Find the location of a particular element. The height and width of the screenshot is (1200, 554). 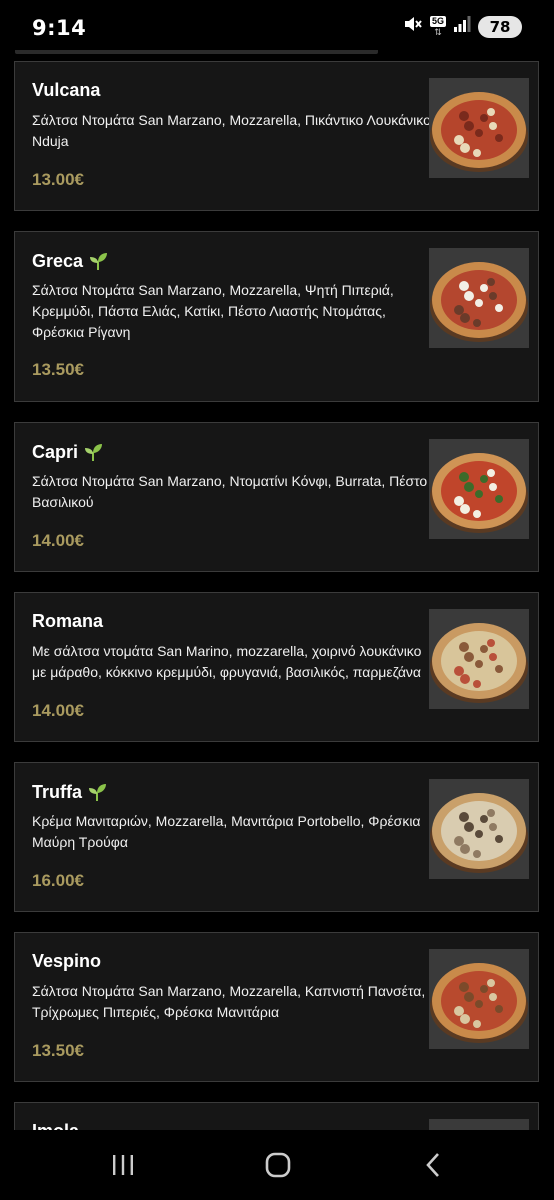

status-time: 9:14 is located at coordinates (59, 28).